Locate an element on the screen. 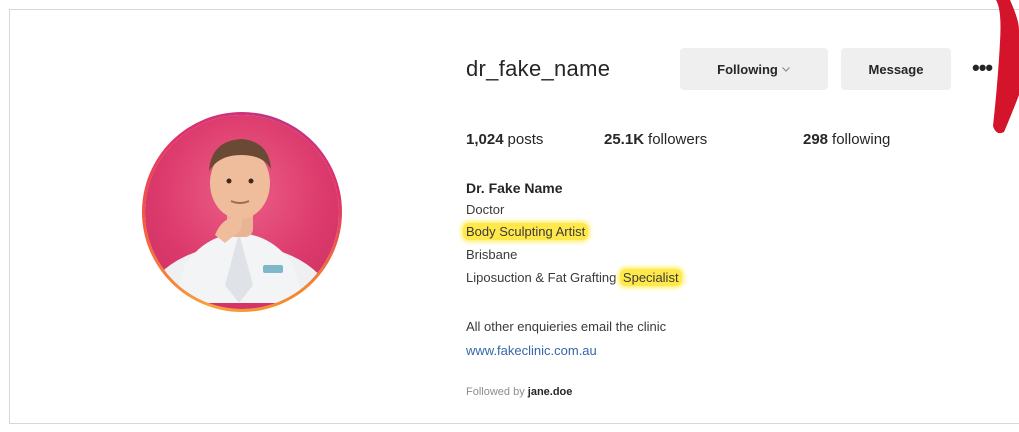  story-ring is located at coordinates (242, 212).